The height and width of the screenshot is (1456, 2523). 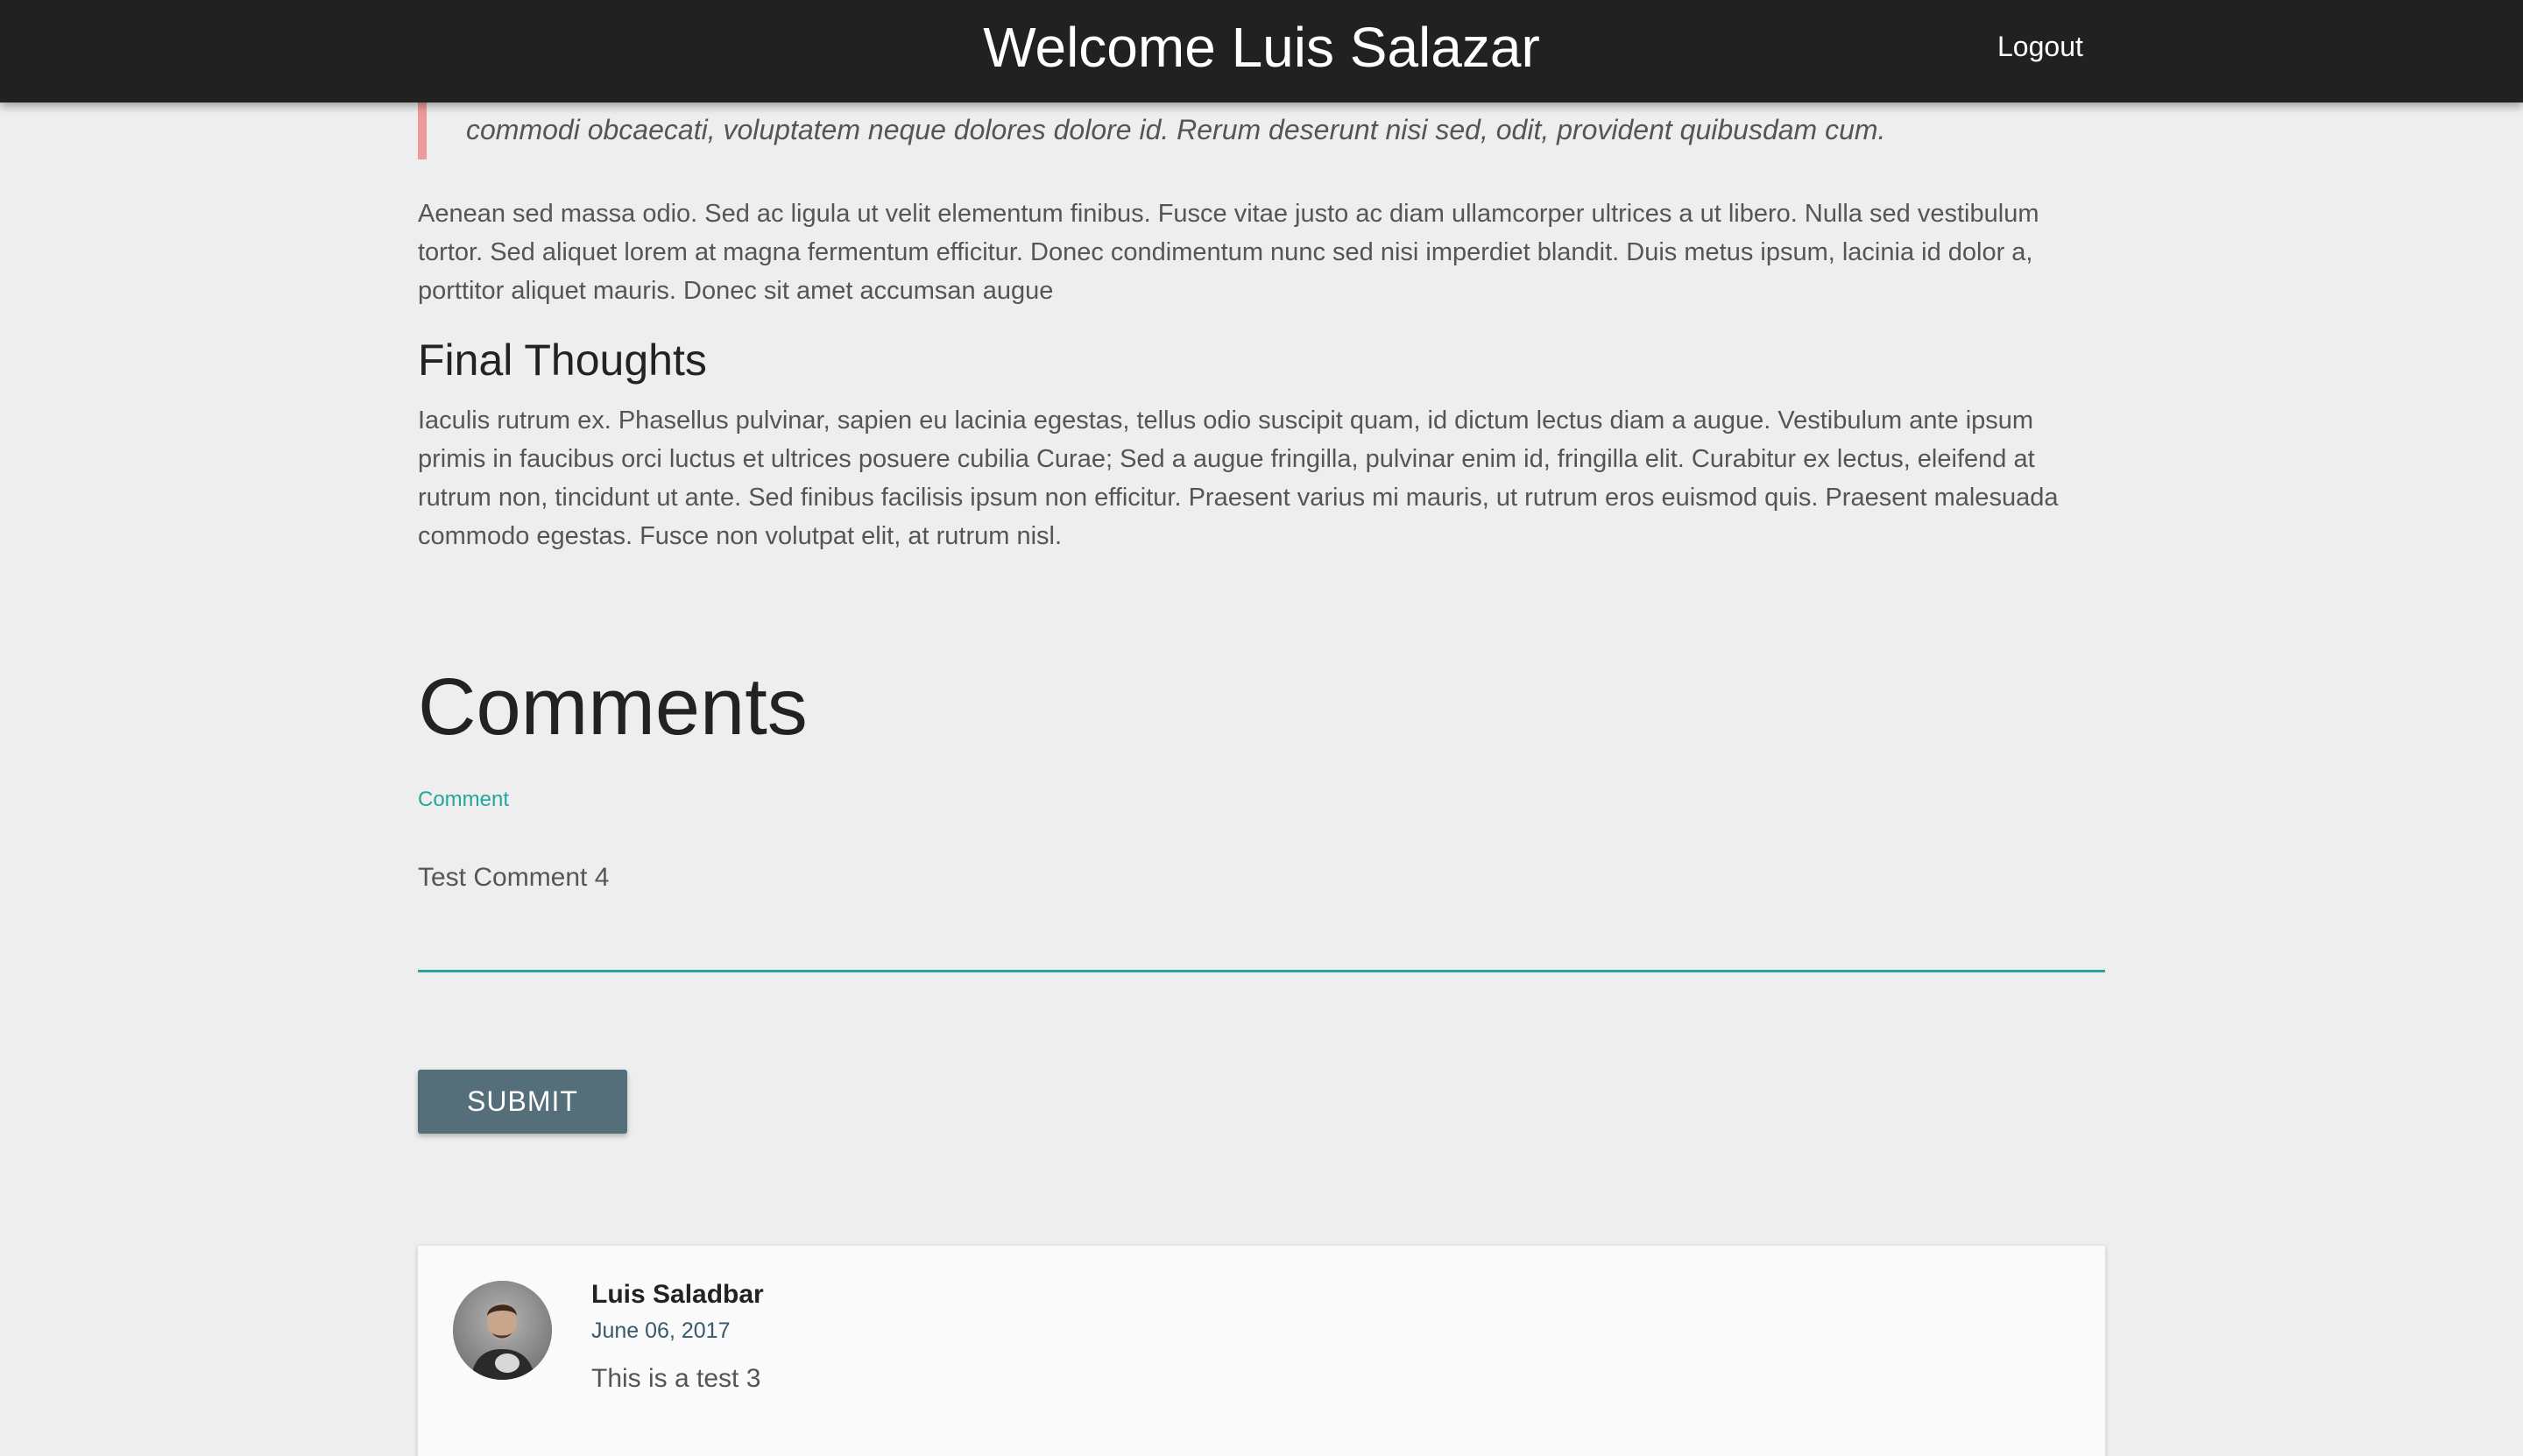 What do you see at coordinates (522, 1102) in the screenshot?
I see `submit-button: SUBMIT` at bounding box center [522, 1102].